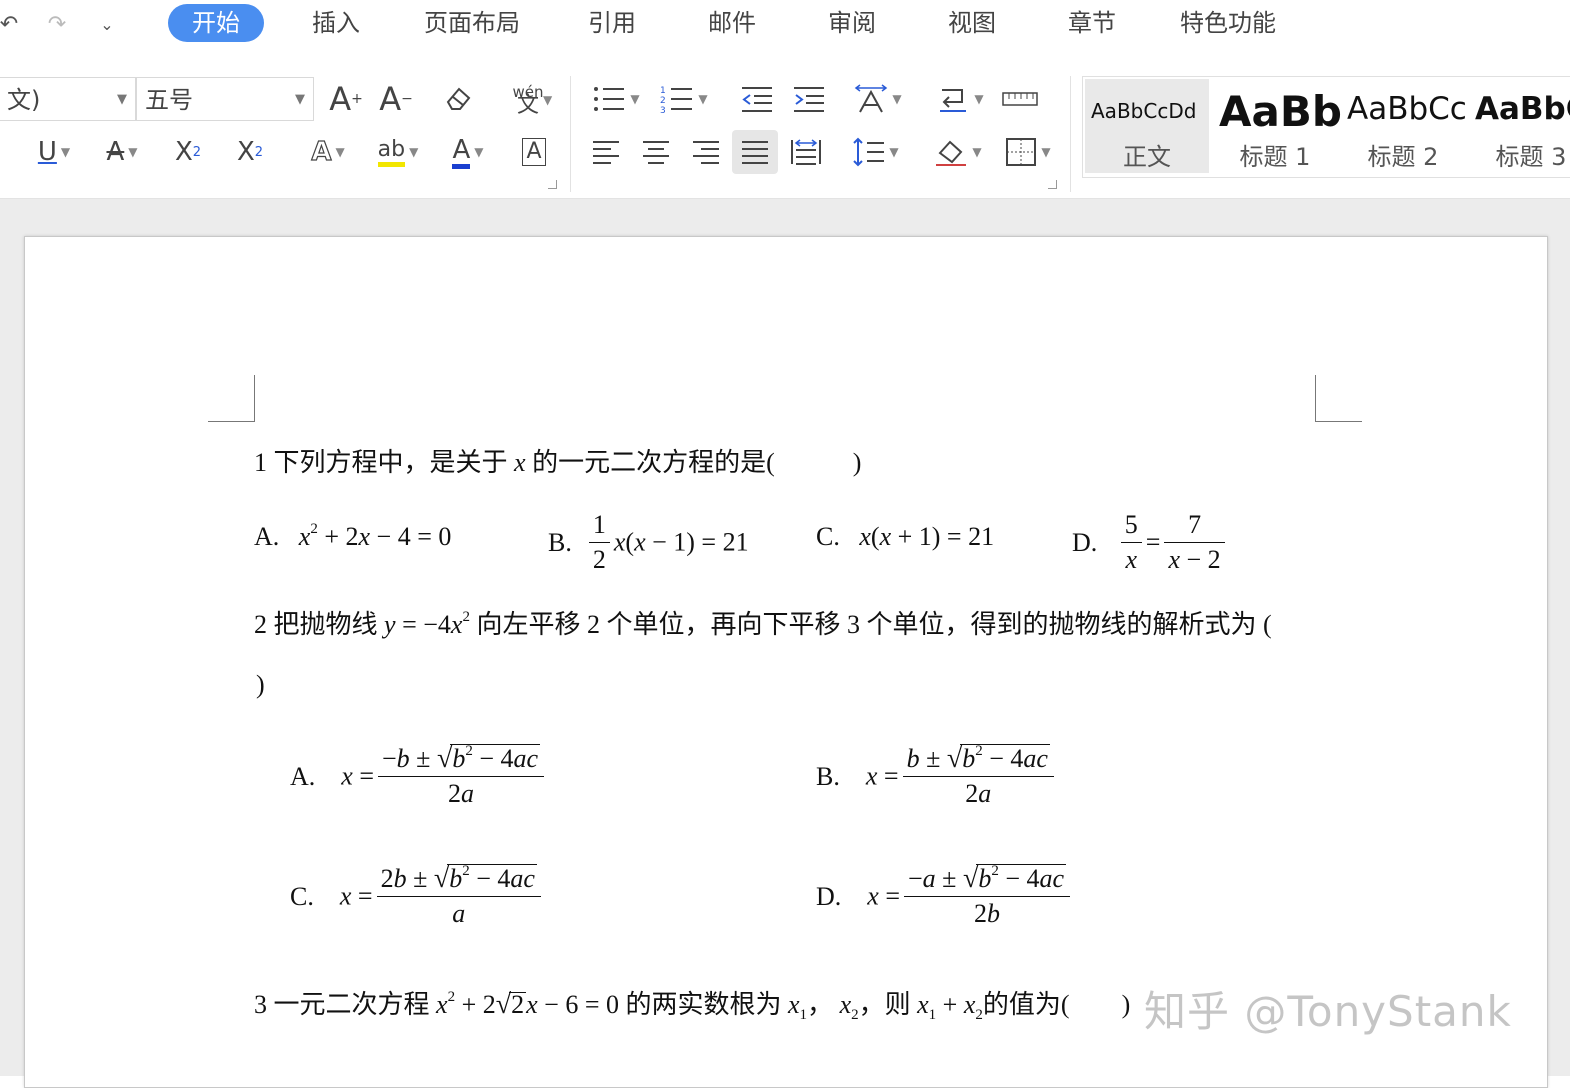  I want to click on svg-text: 2, so click(663, 101).